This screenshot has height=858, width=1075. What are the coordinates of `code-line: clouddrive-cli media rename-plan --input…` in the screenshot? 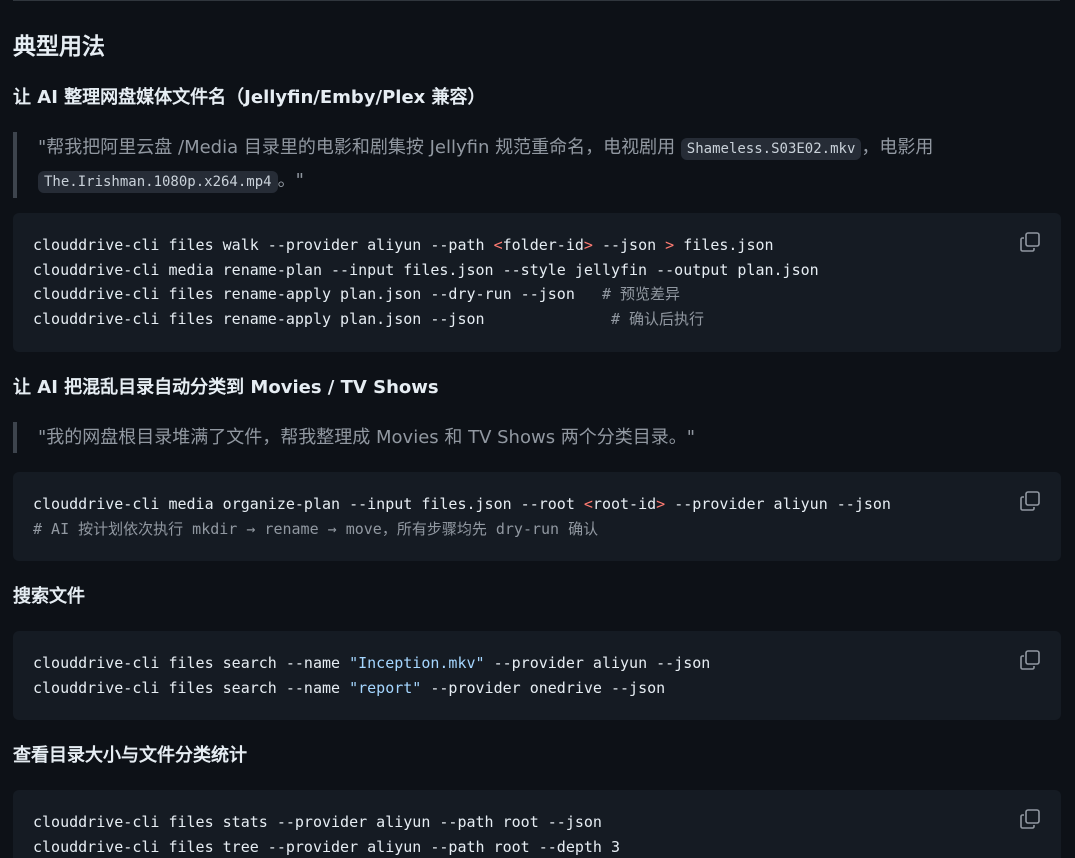 It's located at (426, 269).